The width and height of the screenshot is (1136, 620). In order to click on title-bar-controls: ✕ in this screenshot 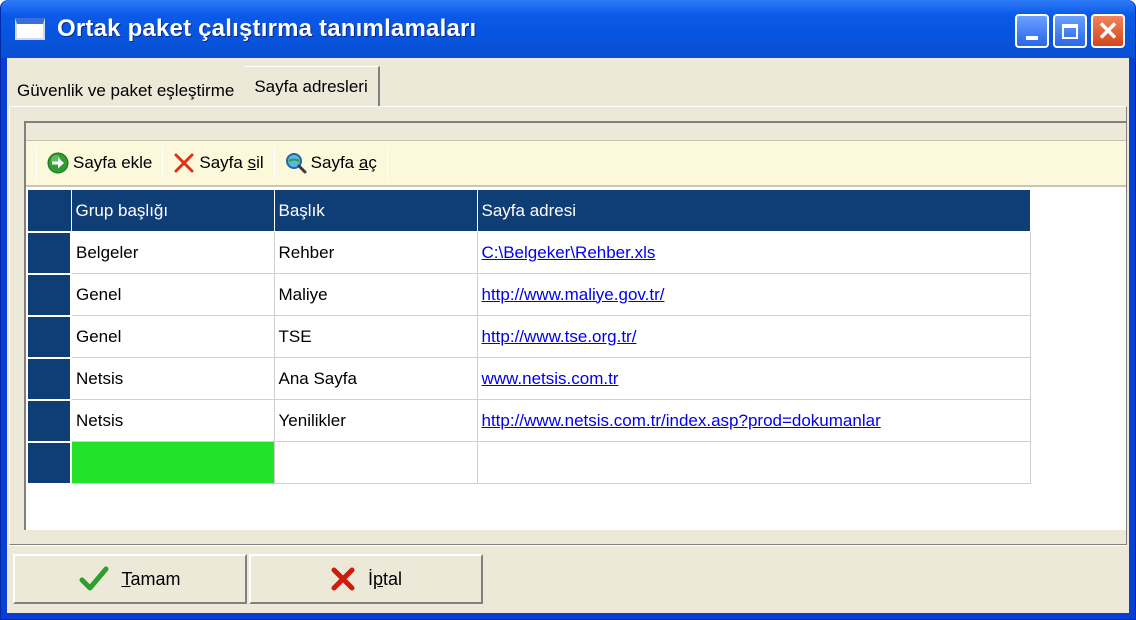, I will do `click(1070, 31)`.